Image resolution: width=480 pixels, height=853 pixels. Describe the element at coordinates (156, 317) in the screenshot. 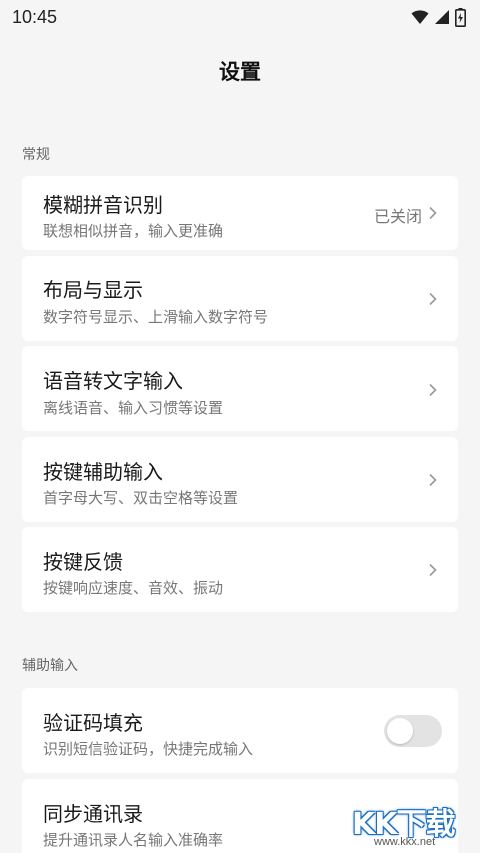

I see `setting-item-subtitle: 数字符号显示、上滑输入数字符号` at that location.